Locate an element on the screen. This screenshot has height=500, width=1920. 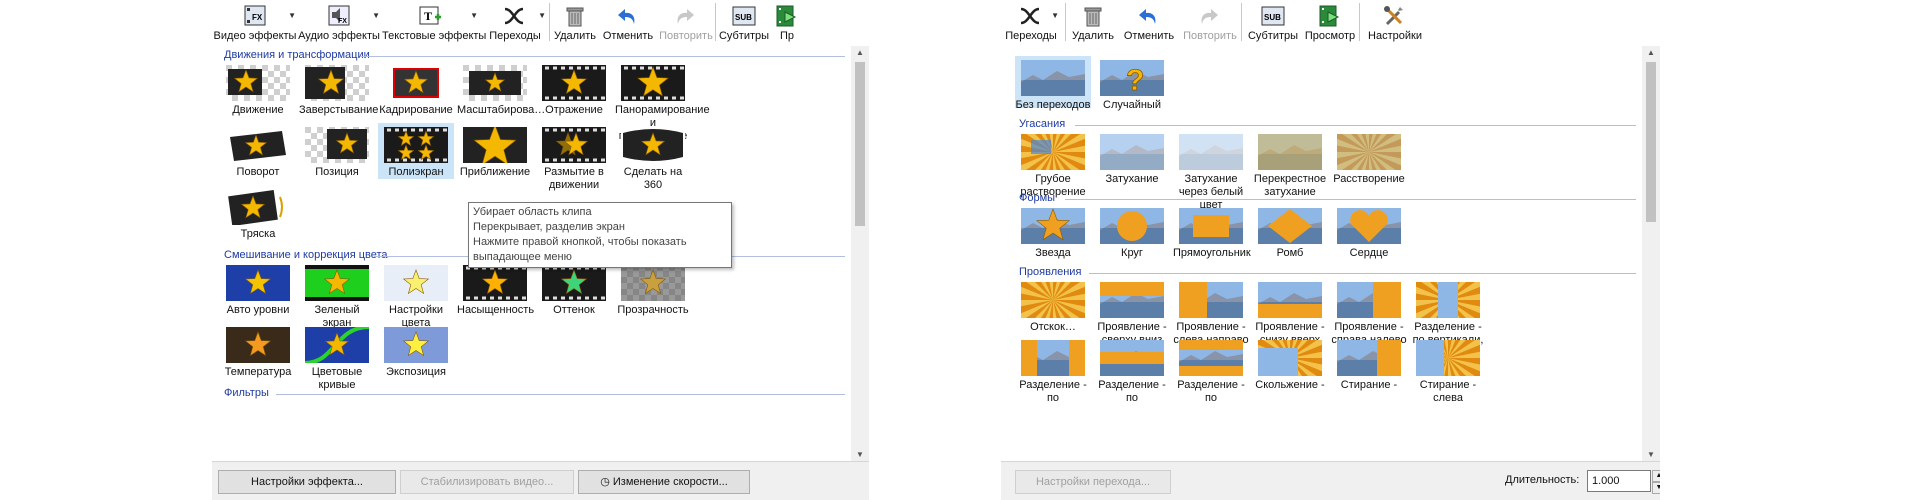
effect-item-erase2: Стирание - слева is located at coordinates (1448, 370).